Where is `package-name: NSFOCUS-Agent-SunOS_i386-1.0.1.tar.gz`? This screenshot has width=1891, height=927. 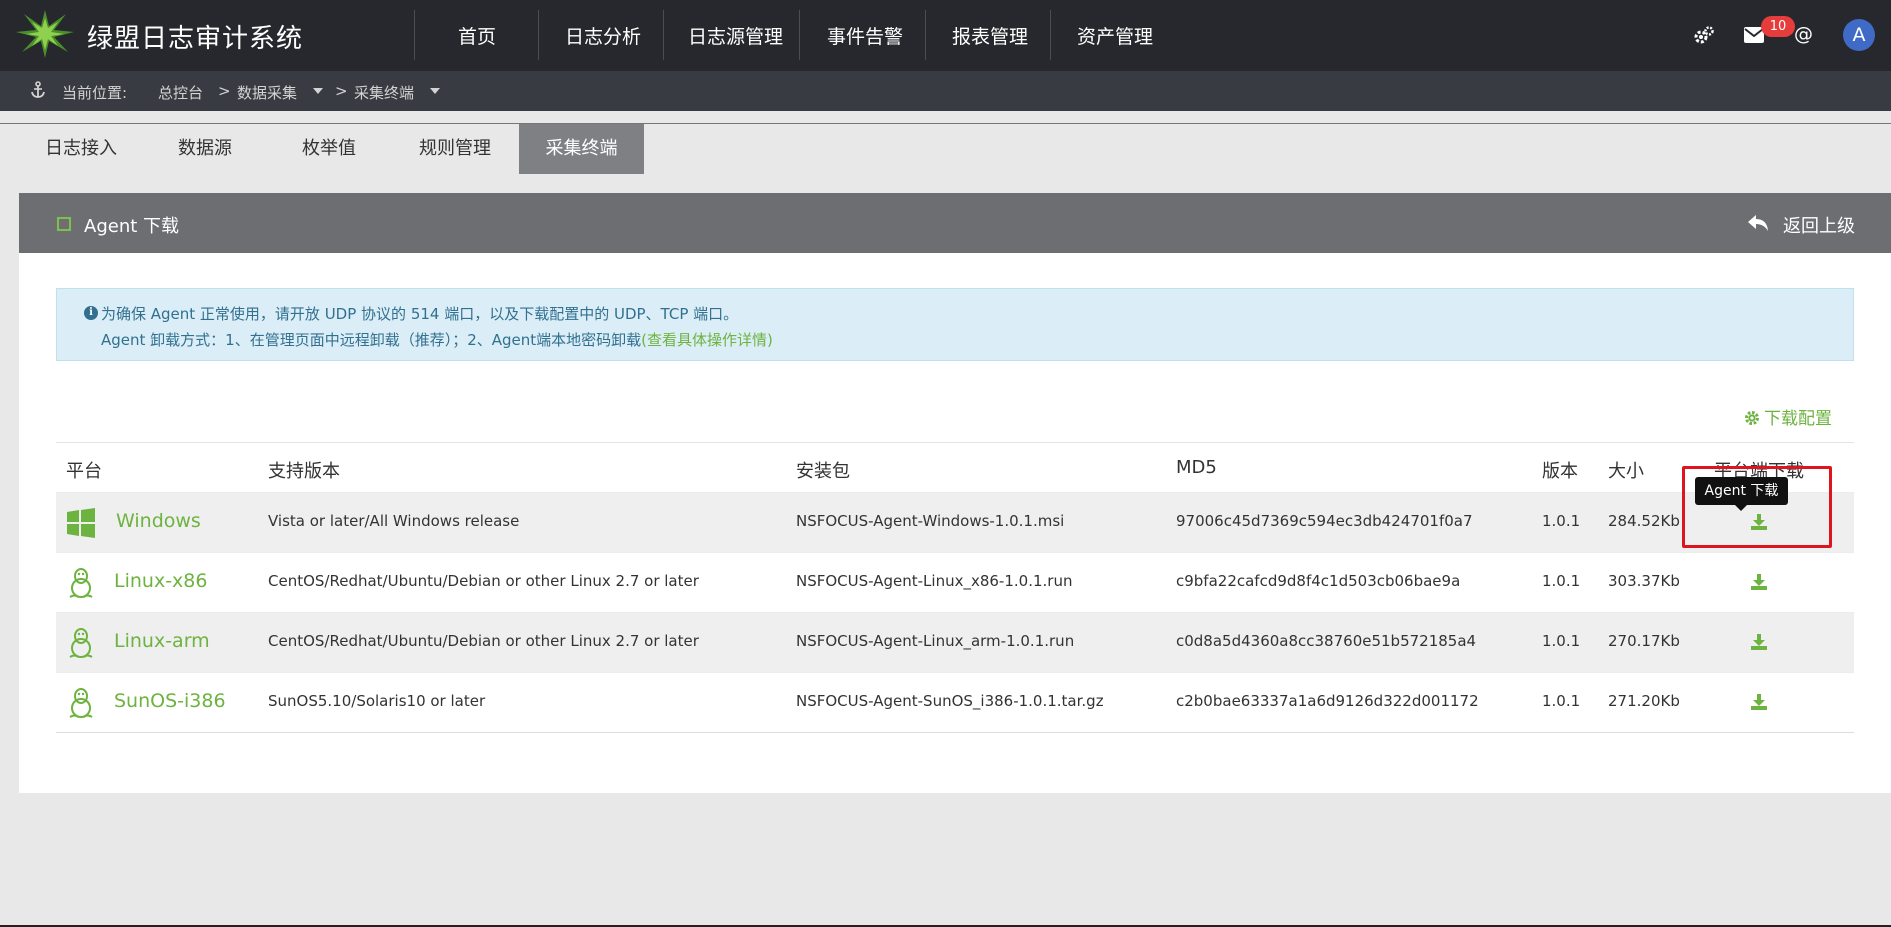
package-name: NSFOCUS-Agent-SunOS_i386-1.0.1.tar.gz is located at coordinates (950, 701).